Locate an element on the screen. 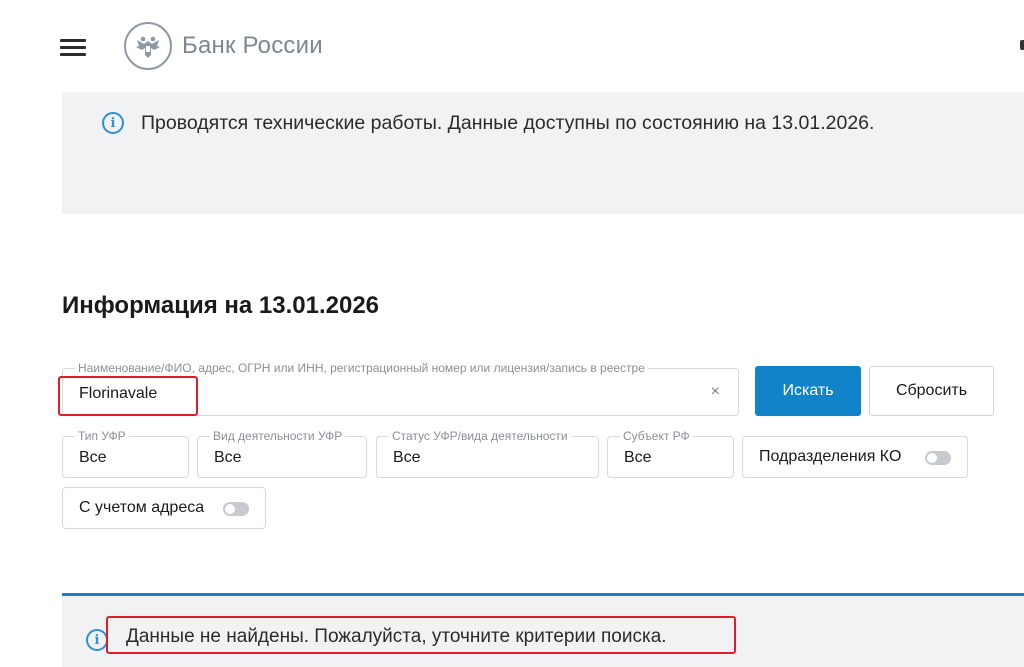 The width and height of the screenshot is (1024, 667). address-toggle-switch is located at coordinates (236, 509).